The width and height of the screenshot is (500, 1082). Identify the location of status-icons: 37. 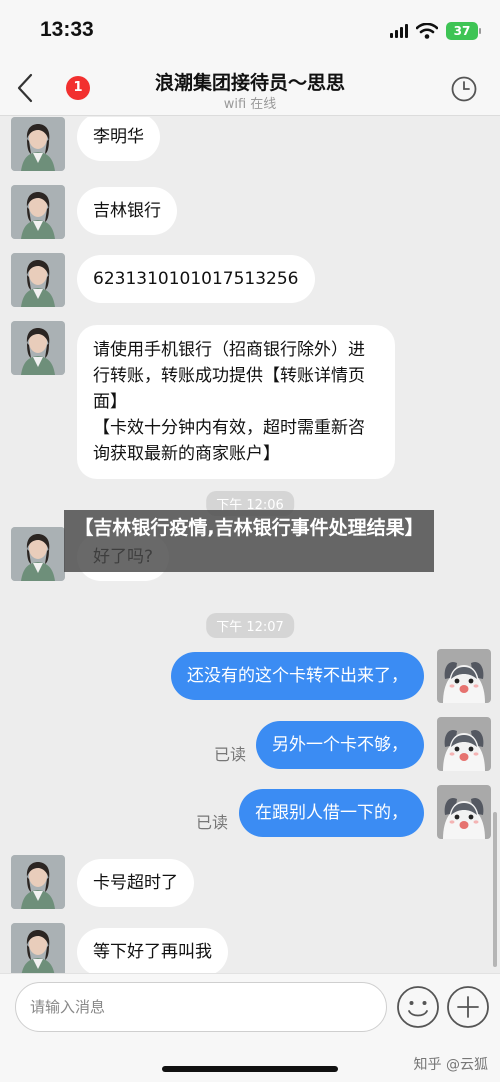
(435, 31).